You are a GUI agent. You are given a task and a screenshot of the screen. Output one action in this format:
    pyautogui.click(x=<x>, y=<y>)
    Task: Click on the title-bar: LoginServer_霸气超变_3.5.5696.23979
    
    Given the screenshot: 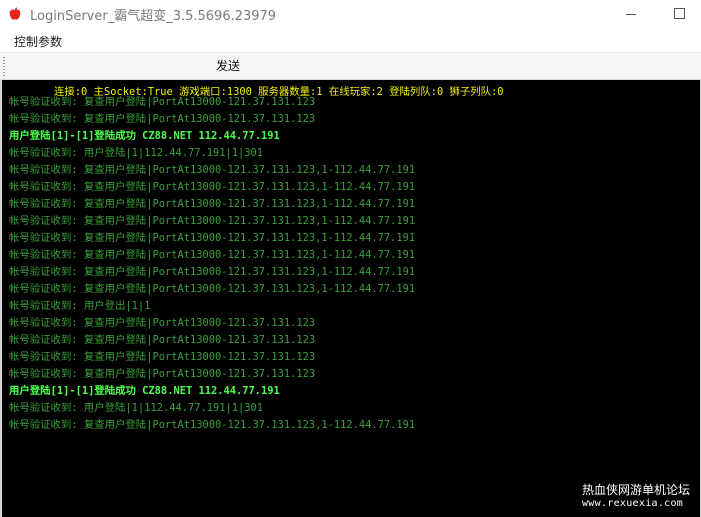 What is the action you would take?
    pyautogui.click(x=350, y=14)
    